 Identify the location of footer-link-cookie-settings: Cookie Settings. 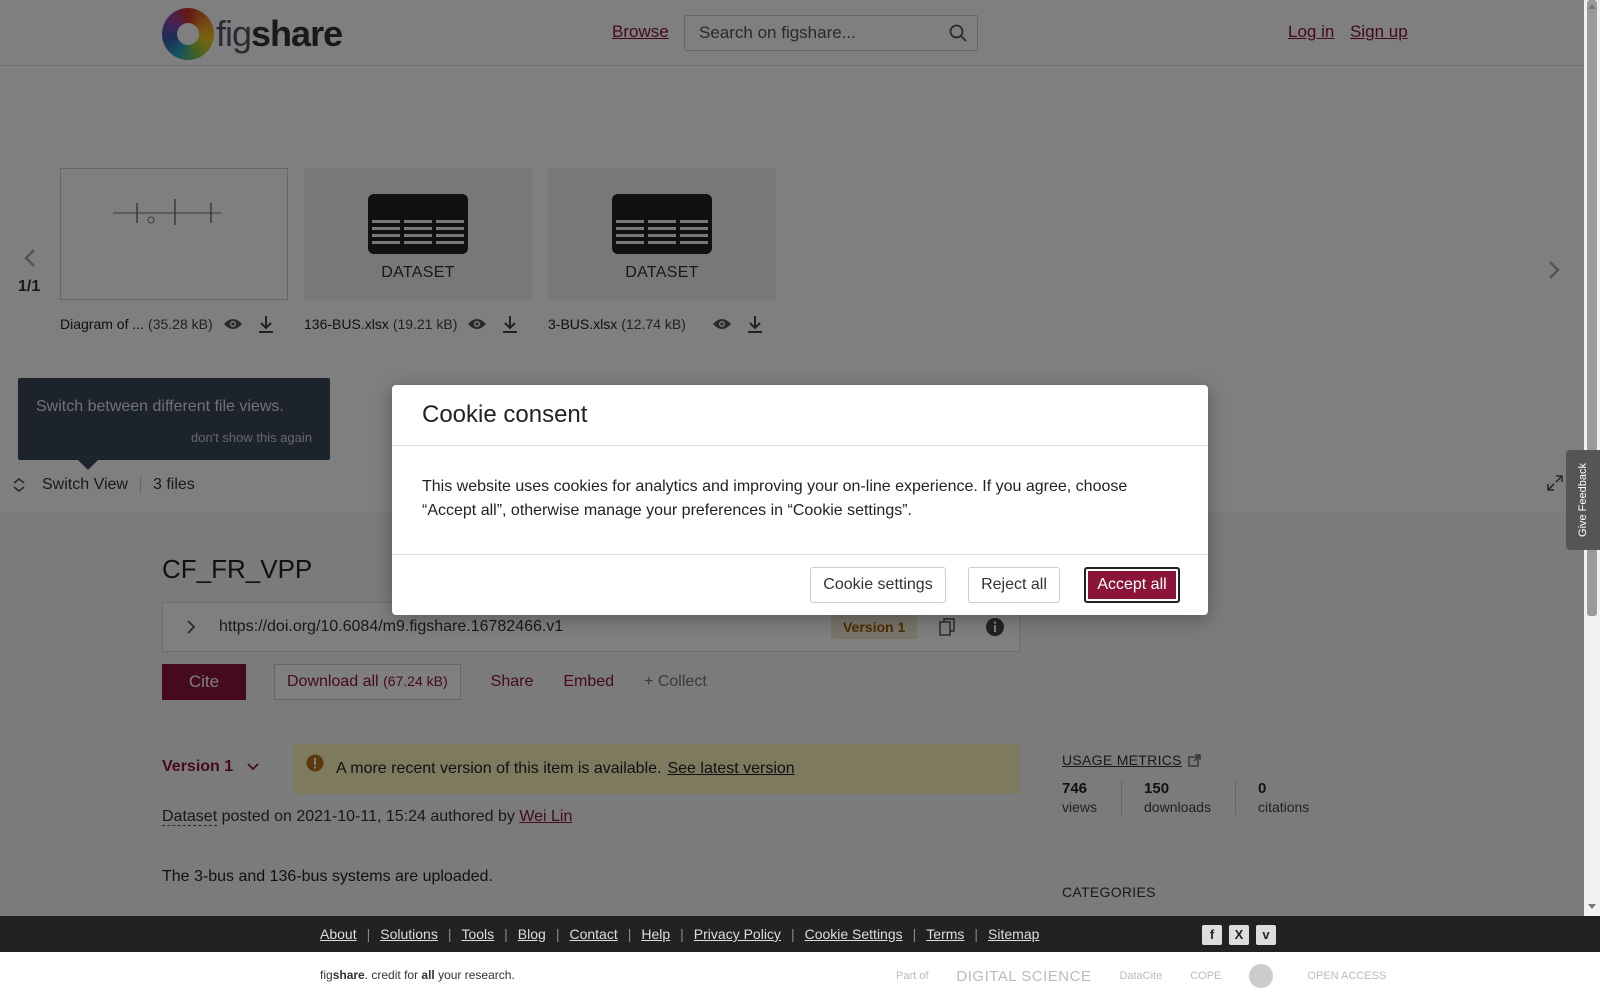
(854, 934).